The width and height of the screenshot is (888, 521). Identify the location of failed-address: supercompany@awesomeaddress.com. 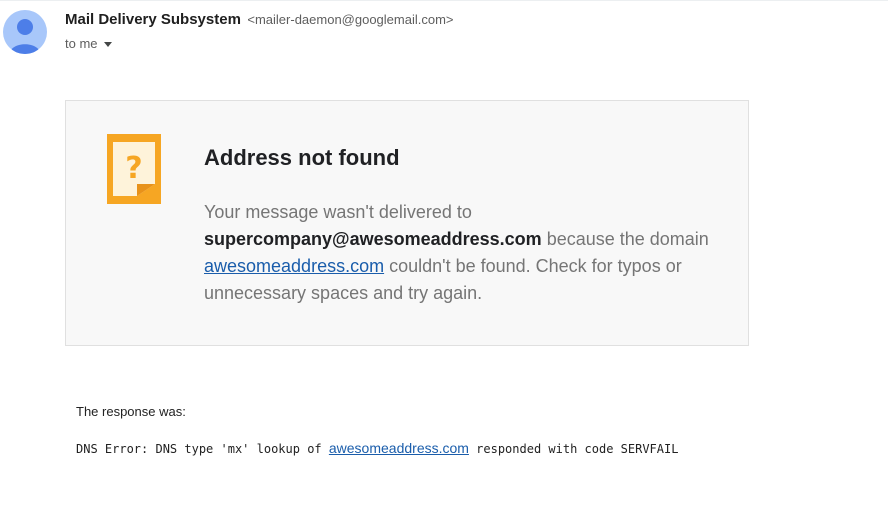
(373, 239).